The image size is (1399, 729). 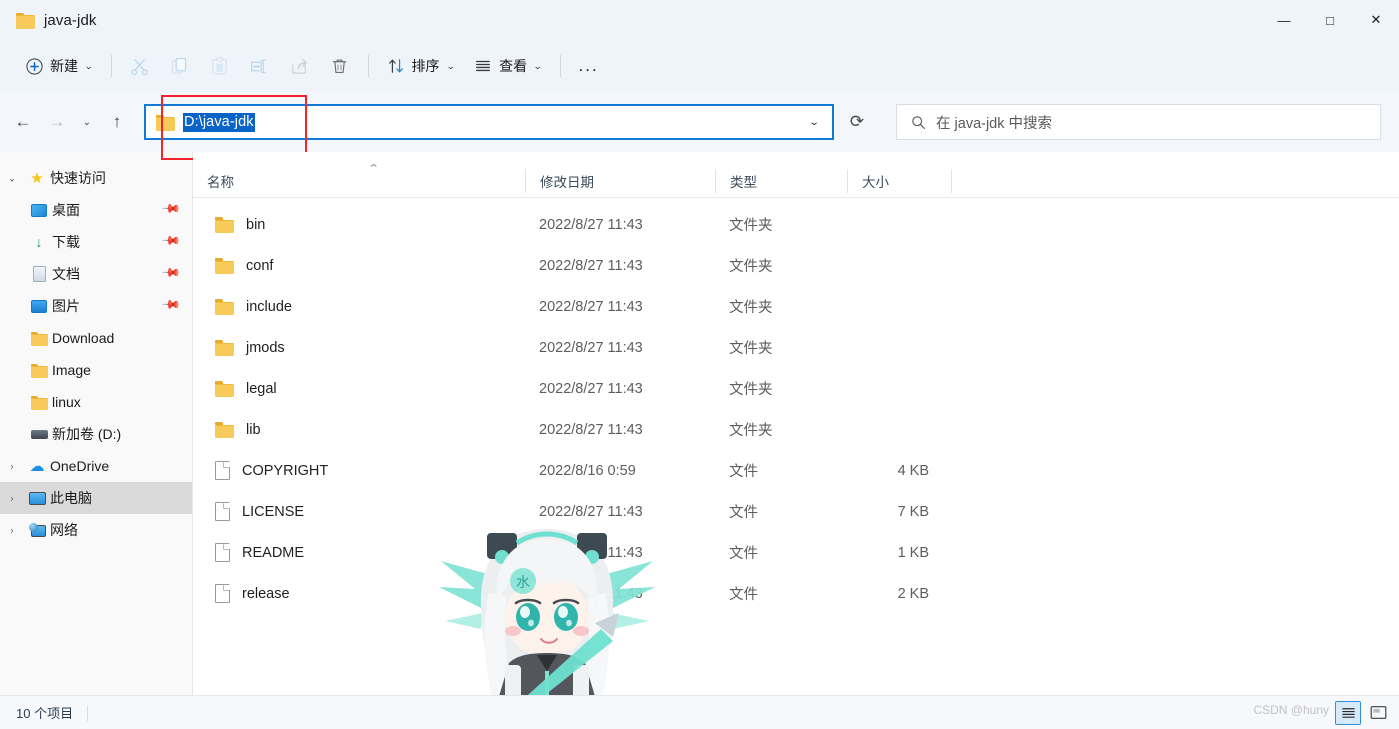 What do you see at coordinates (96, 402) in the screenshot?
I see `sidebar-item-linux: linux` at bounding box center [96, 402].